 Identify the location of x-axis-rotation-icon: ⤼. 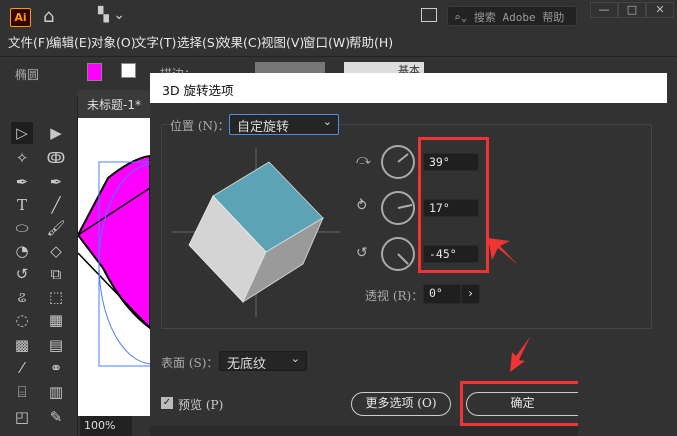
(363, 160).